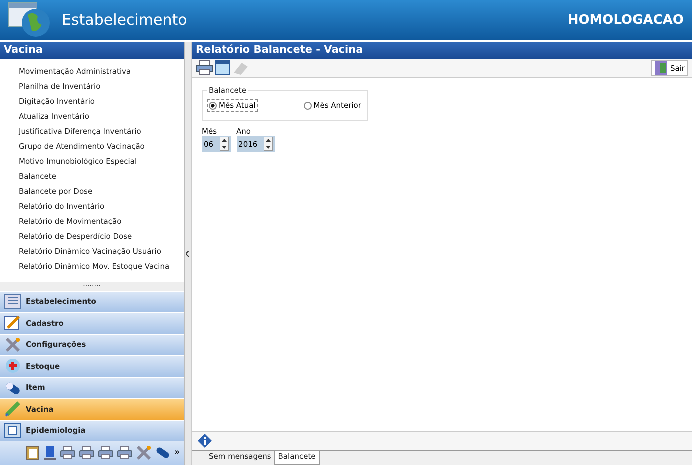 The image size is (692, 465). What do you see at coordinates (13, 323) in the screenshot?
I see `pencil-icon` at bounding box center [13, 323].